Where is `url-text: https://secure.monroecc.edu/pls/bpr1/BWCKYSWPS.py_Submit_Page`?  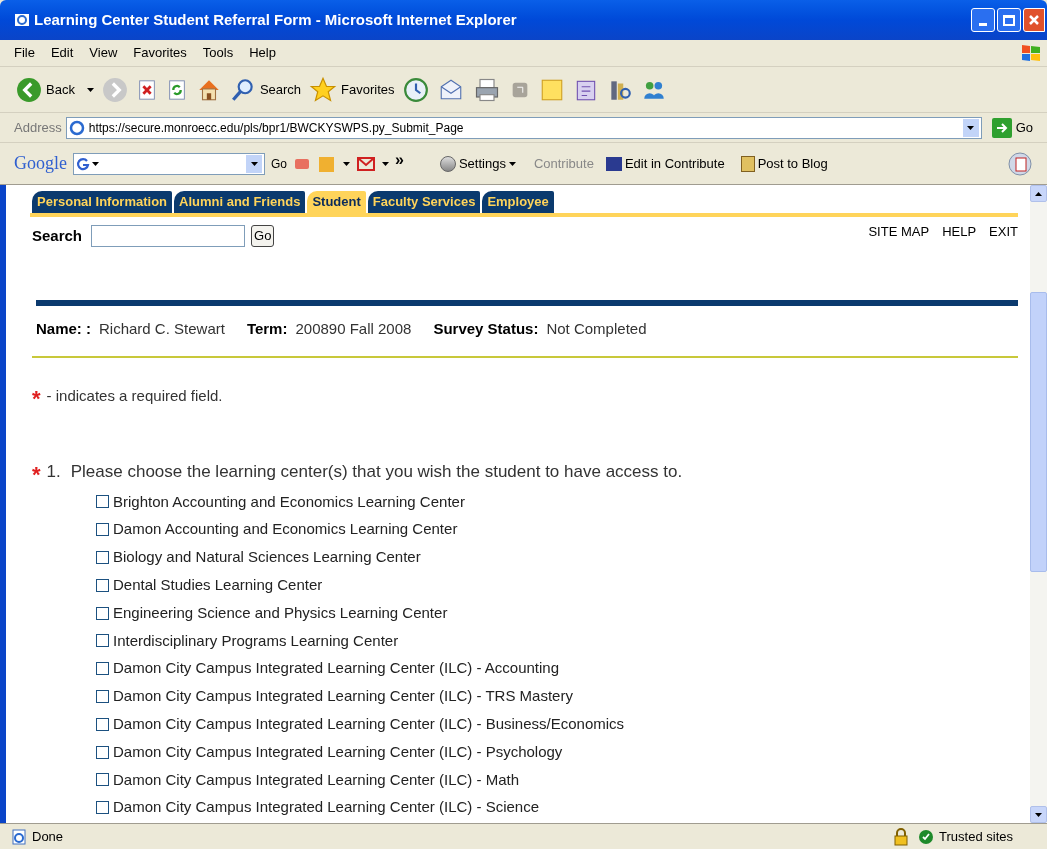
url-text: https://secure.monroecc.edu/pls/bpr1/BWCKYSWPS.py_Submit_Page is located at coordinates (276, 128).